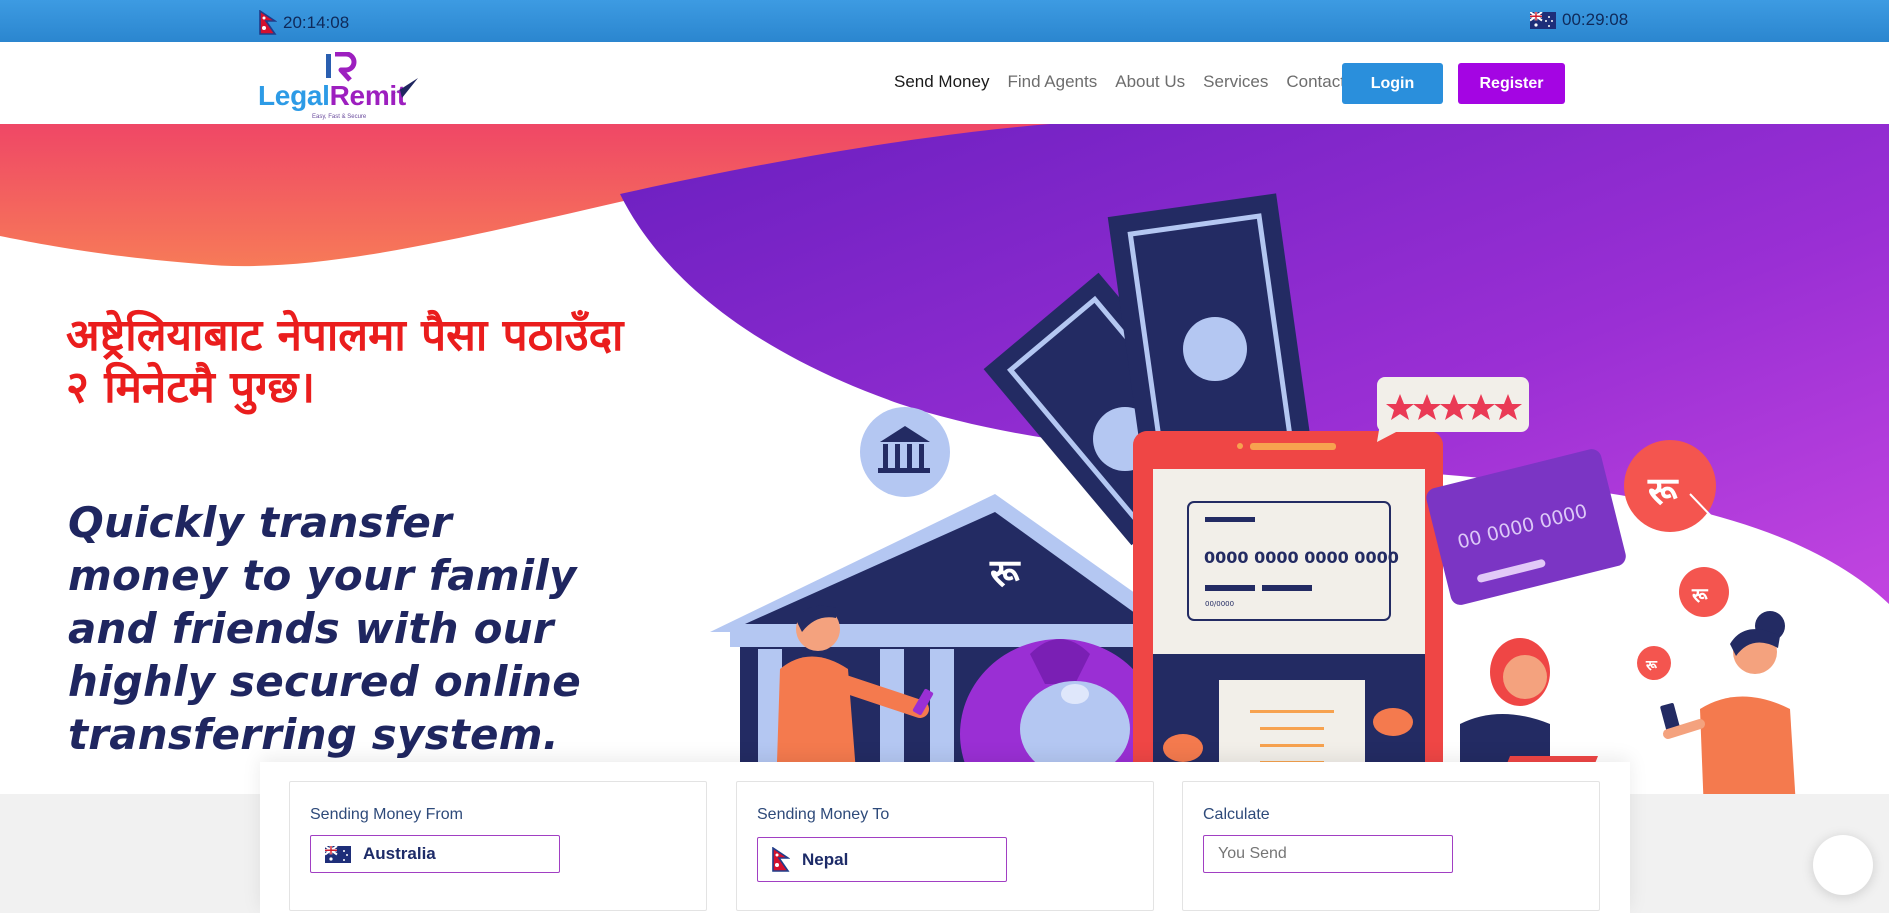 This screenshot has height=913, width=1889. What do you see at coordinates (944, 21) in the screenshot?
I see `clock-bar: 20:14:08 00:29:08` at bounding box center [944, 21].